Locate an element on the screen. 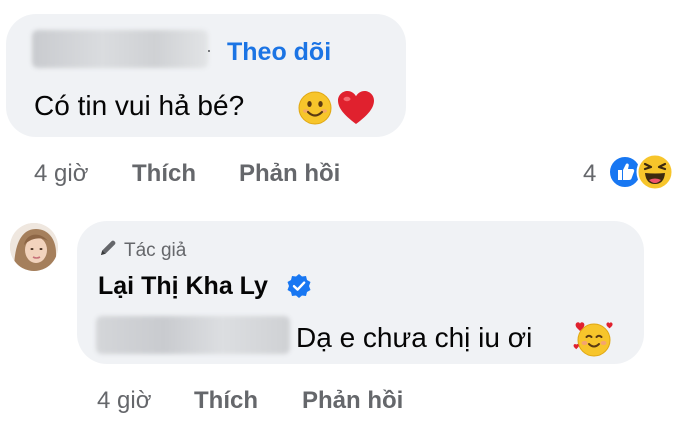 This screenshot has height=434, width=700. comment-time: 4 giờ is located at coordinates (61, 173).